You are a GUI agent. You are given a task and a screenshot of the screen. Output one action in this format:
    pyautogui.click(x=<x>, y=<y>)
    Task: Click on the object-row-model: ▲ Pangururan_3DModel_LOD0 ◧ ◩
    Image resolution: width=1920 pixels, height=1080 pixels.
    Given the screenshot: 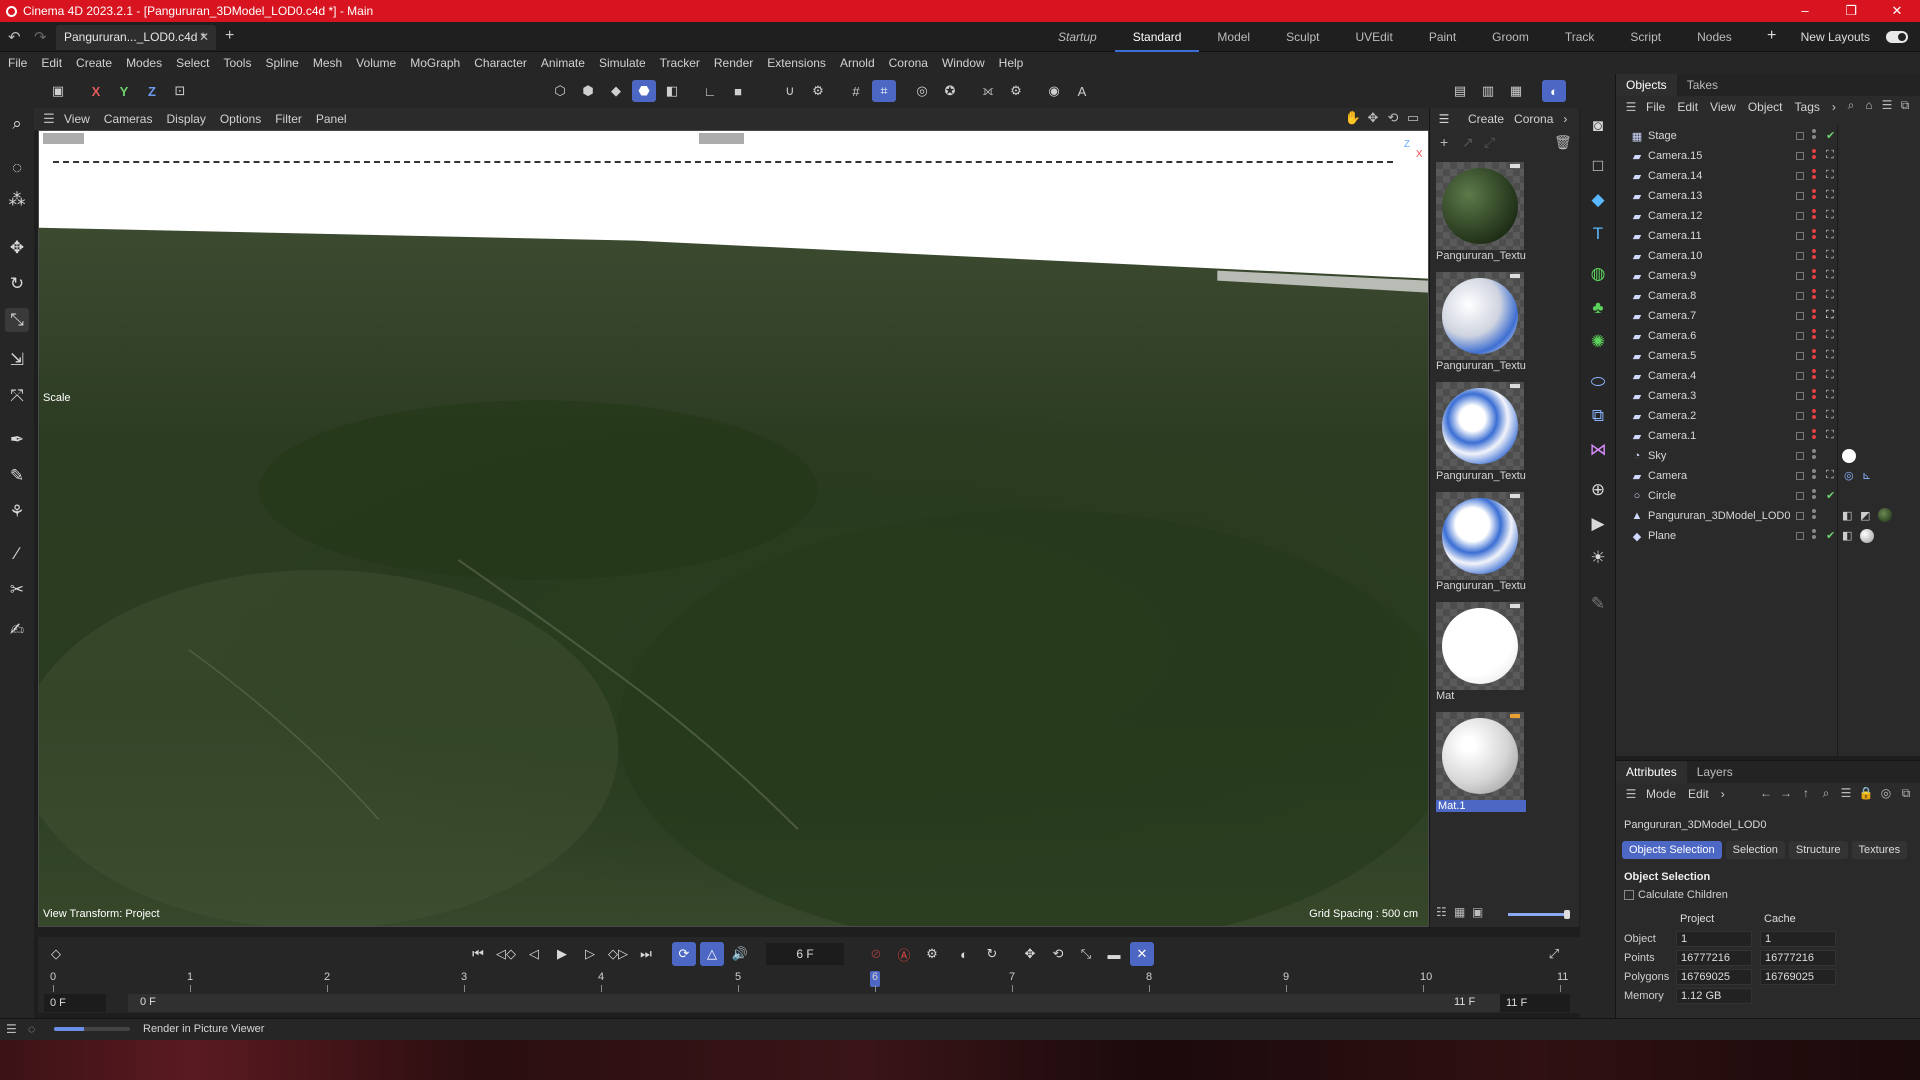 What is the action you would take?
    pyautogui.click(x=1768, y=516)
    